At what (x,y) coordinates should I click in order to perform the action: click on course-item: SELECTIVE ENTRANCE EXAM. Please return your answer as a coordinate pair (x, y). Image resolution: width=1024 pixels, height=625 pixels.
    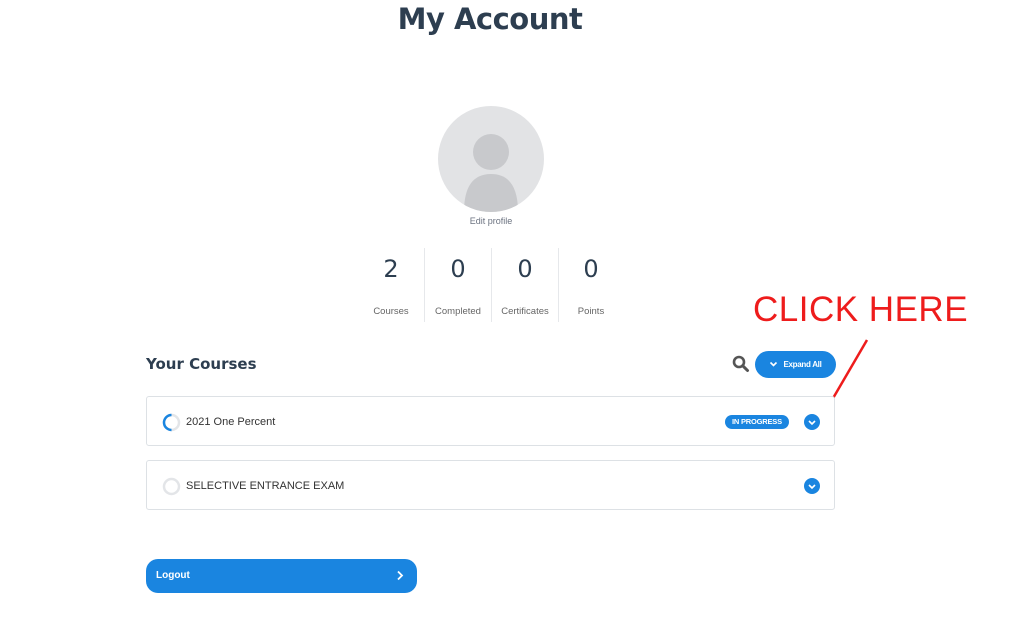
    Looking at the image, I should click on (490, 485).